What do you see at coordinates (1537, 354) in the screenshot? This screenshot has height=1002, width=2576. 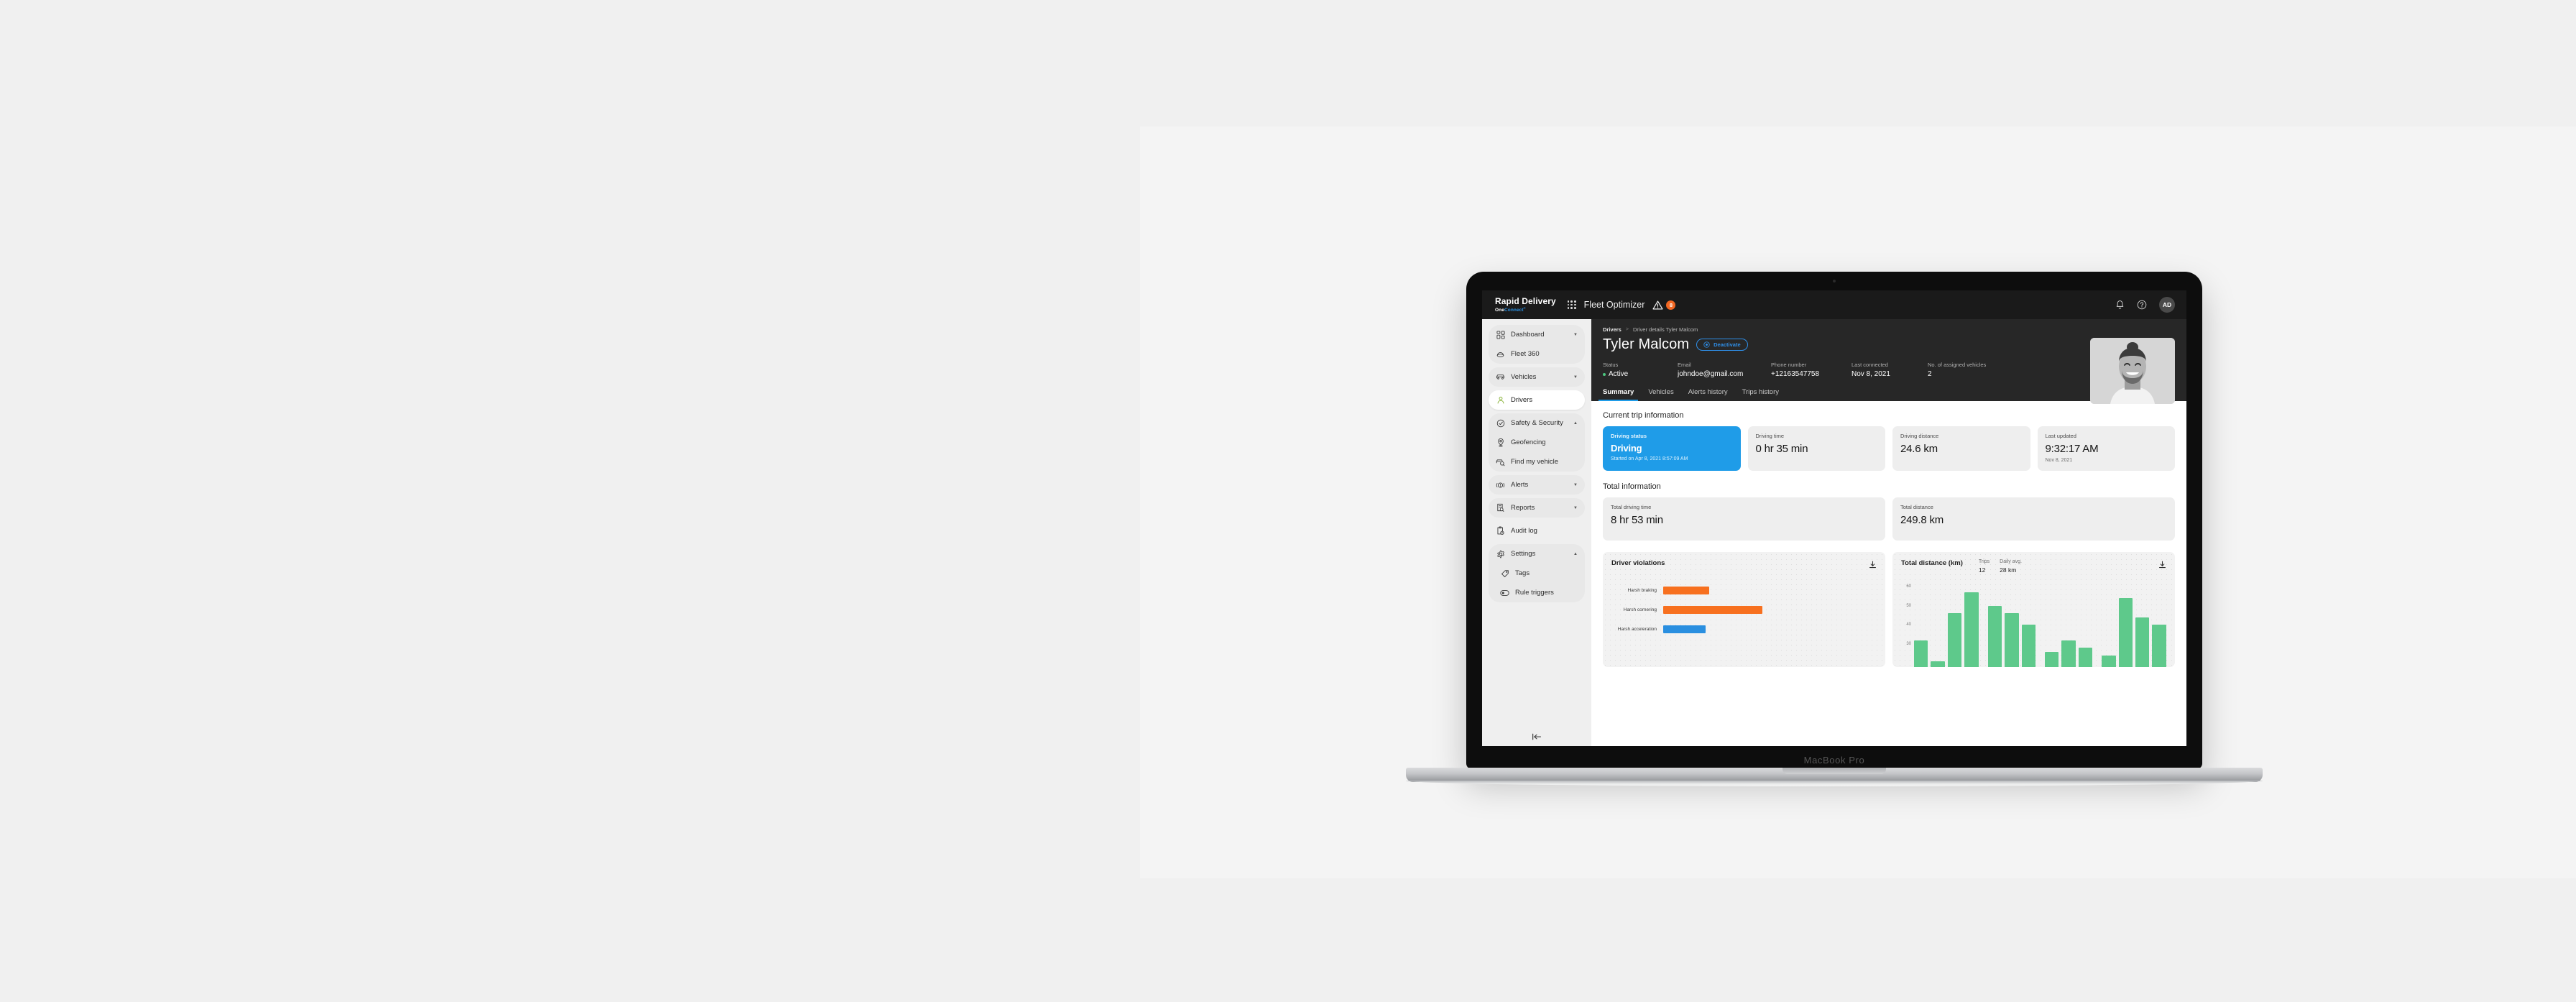 I see `sidebar-item-fleet-360: Fleet 360` at bounding box center [1537, 354].